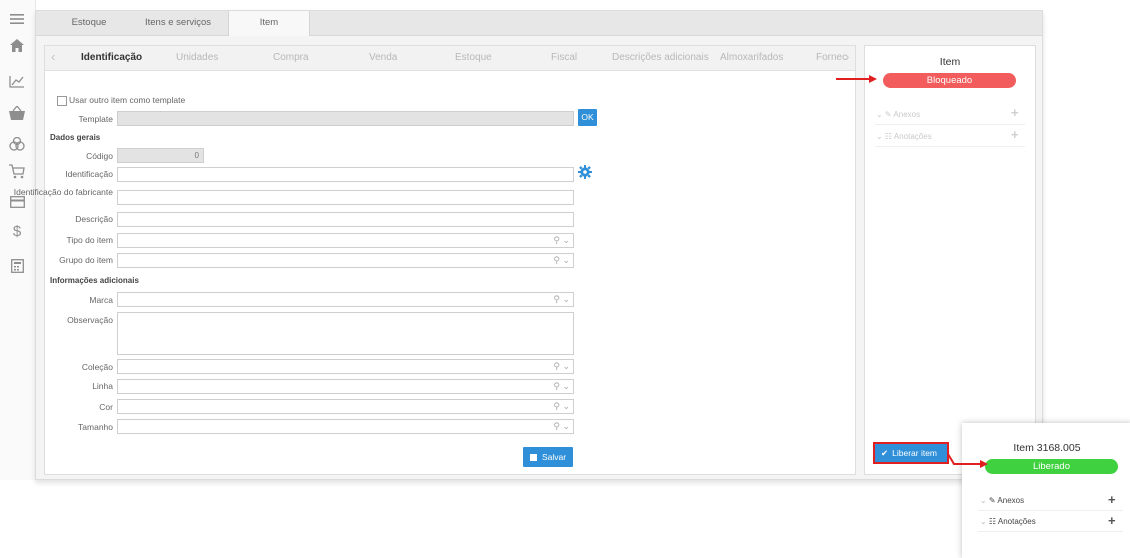 This screenshot has width=1130, height=558. I want to click on arrow-to-liberado, so click(967, 460).